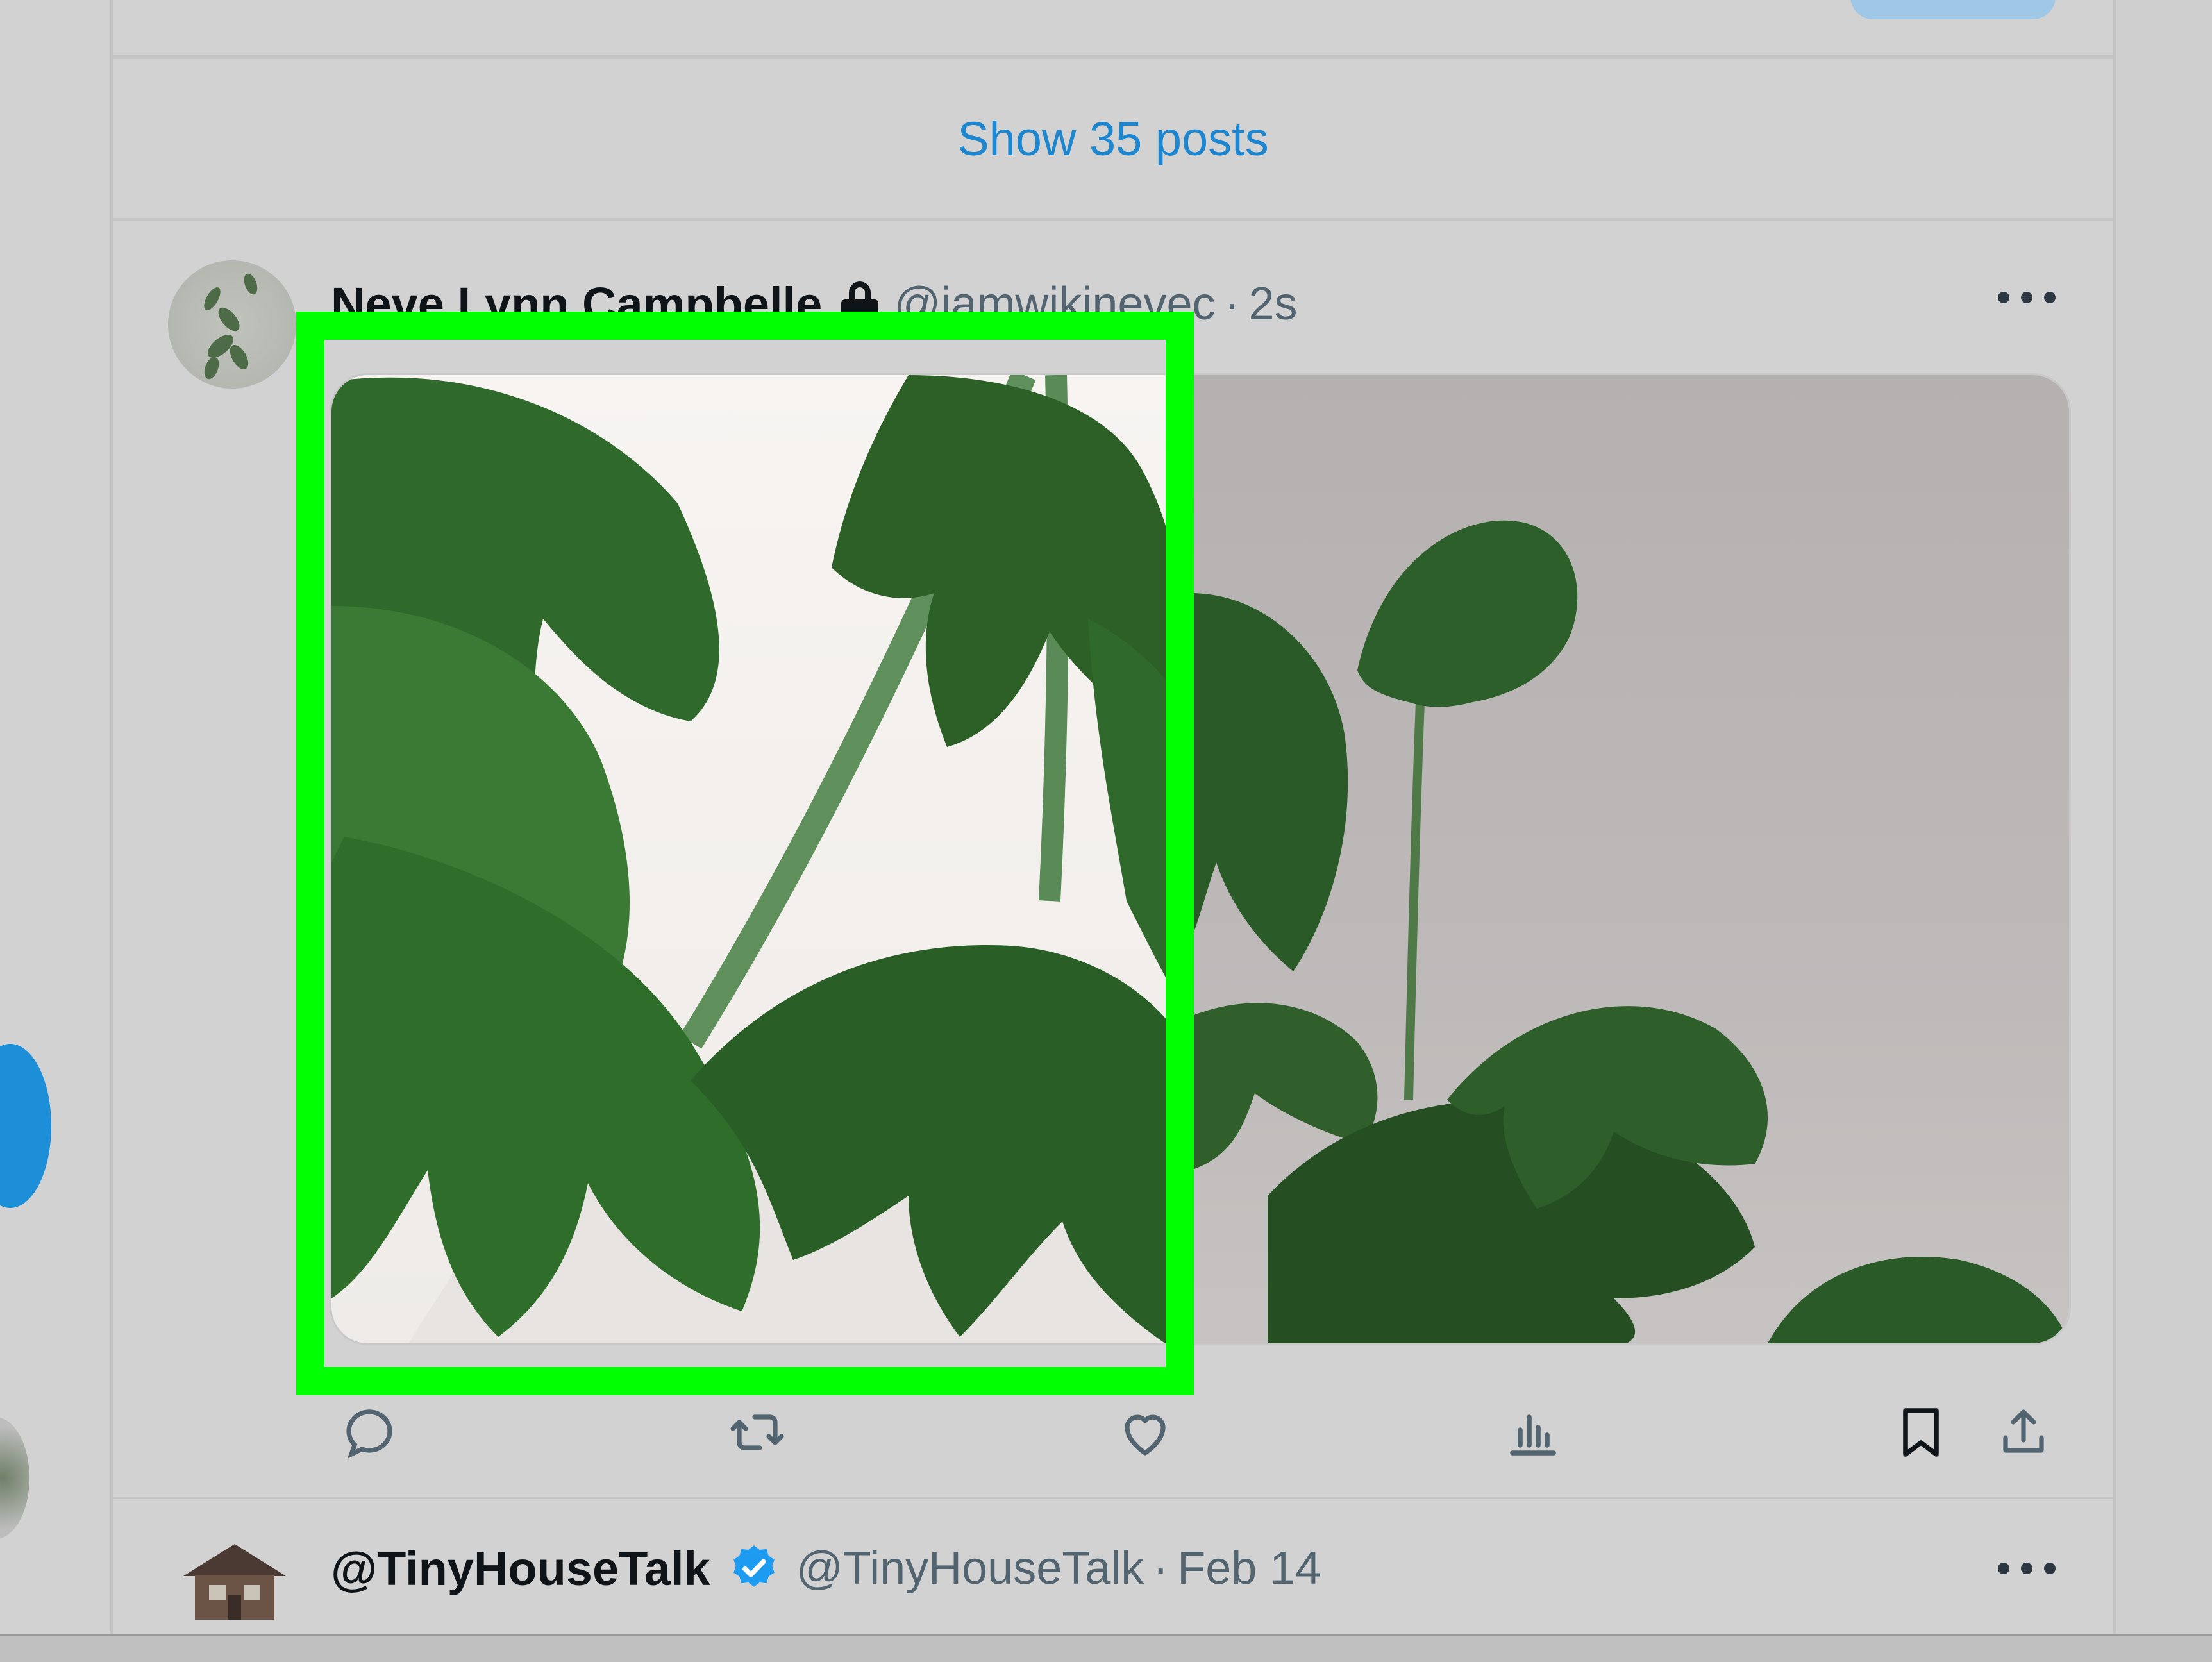 The image size is (2212, 1662). I want to click on post-header: Neve Lynn Campbelle @iamwikinevec · 2s, so click(814, 303).